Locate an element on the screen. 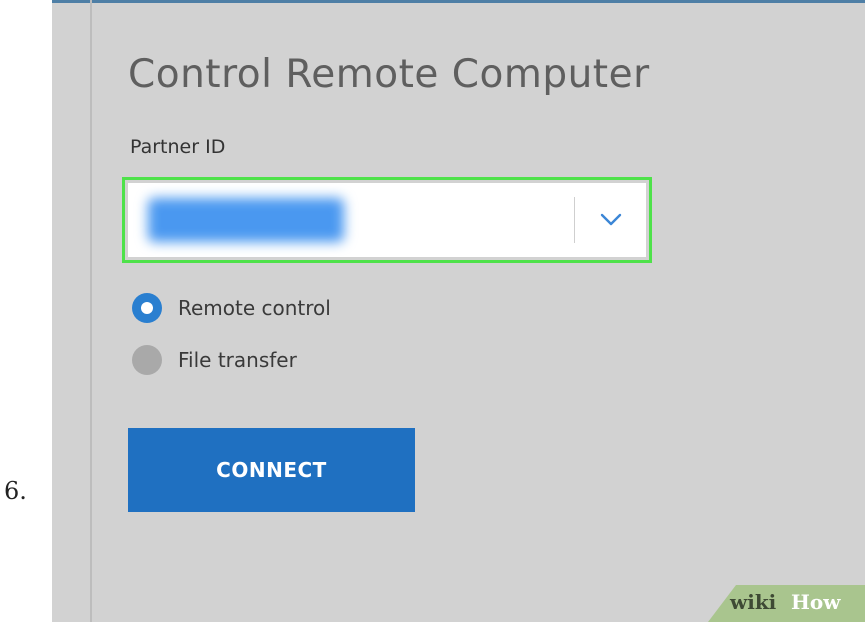 The height and width of the screenshot is (622, 865). radio-remote-control-label: Remote control is located at coordinates (254, 308).